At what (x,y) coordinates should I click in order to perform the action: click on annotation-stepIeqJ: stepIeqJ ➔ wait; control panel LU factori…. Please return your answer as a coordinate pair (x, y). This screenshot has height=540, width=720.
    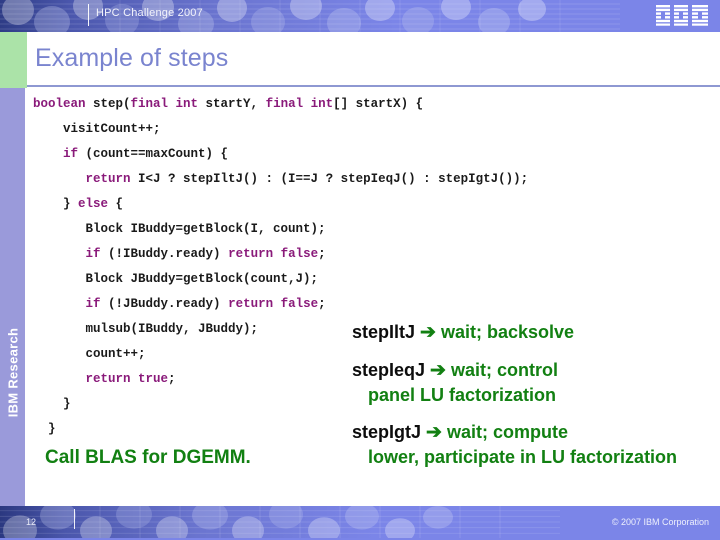
    Looking at the image, I should click on (530, 382).